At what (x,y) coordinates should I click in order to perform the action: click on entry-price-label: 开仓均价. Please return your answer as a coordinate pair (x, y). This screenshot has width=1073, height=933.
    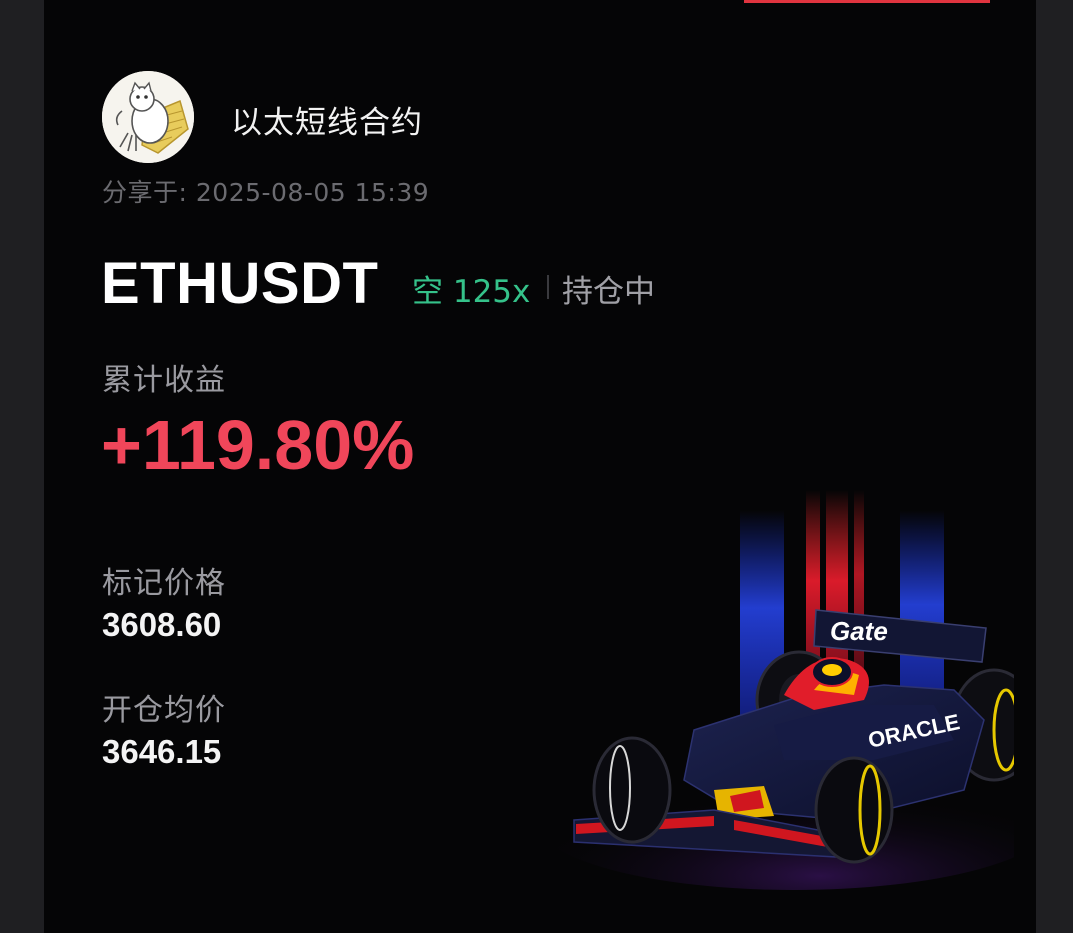
    Looking at the image, I should click on (164, 710).